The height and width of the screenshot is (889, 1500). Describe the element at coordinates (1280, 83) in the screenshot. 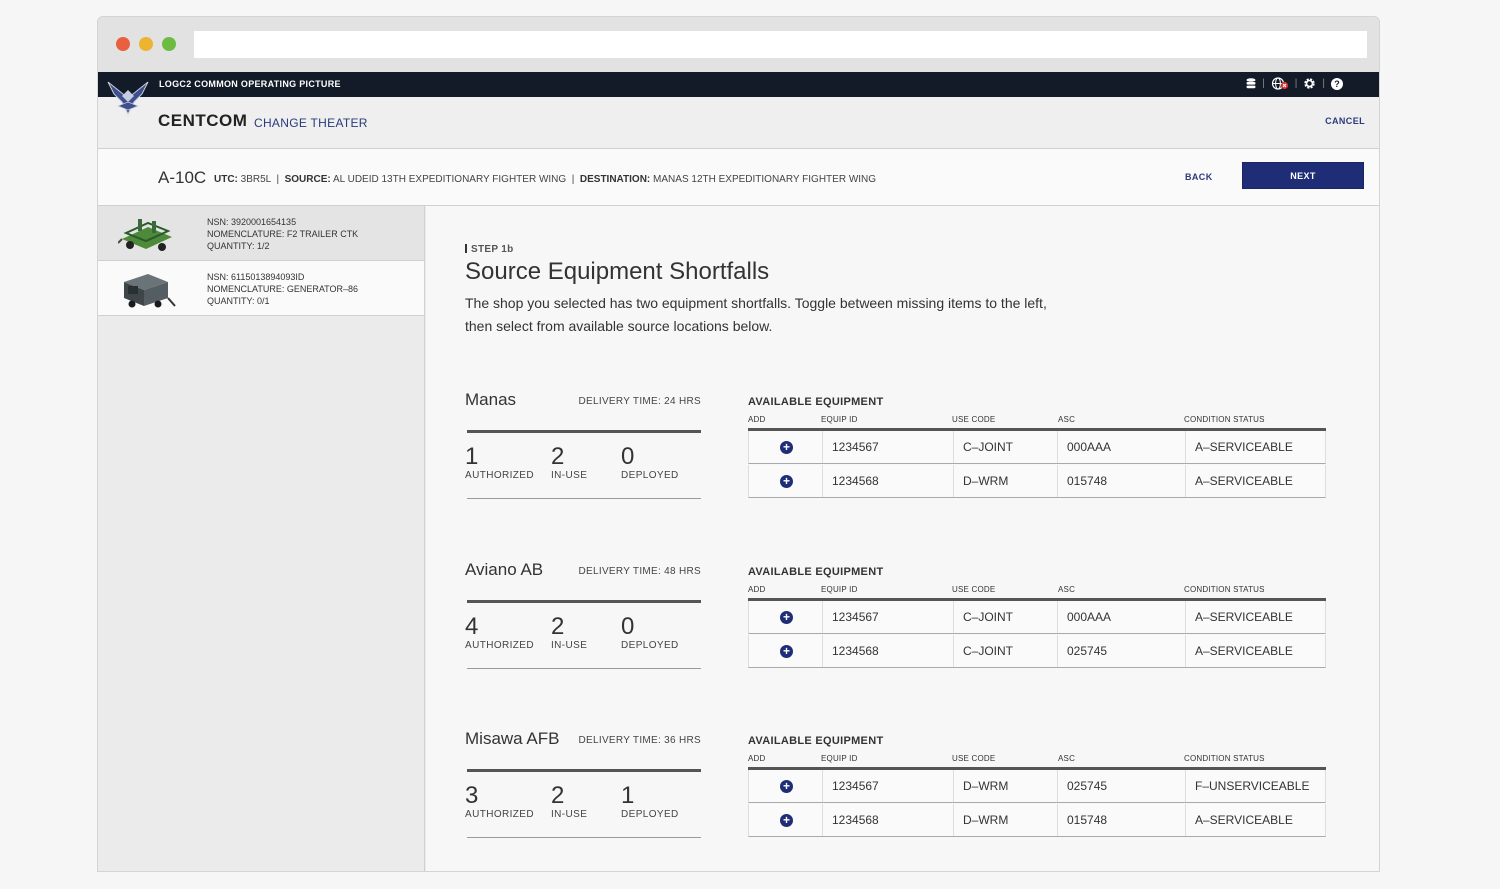

I see `globe-icon` at that location.